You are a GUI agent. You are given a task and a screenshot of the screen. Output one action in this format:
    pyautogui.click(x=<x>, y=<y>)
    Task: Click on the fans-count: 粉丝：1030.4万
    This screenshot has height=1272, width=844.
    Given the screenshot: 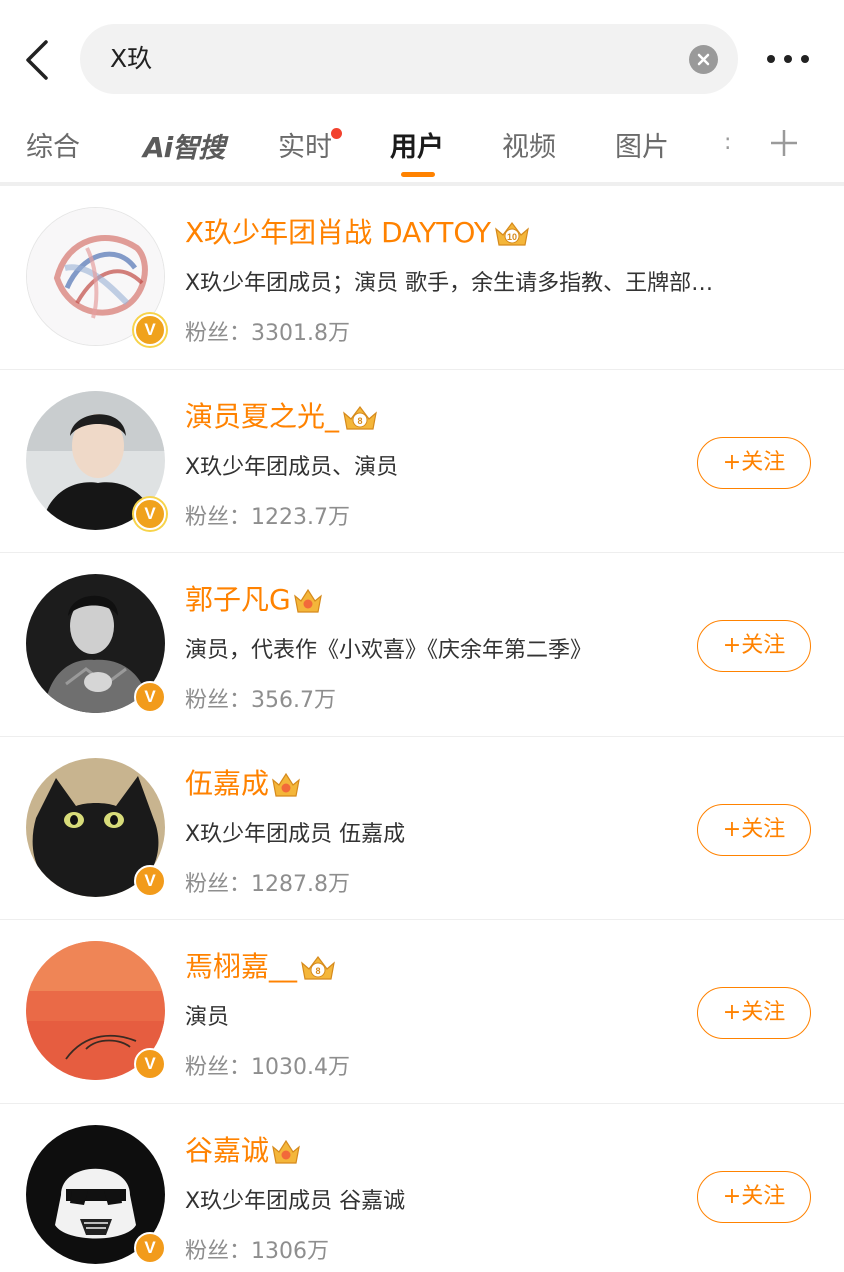 What is the action you would take?
    pyautogui.click(x=267, y=1068)
    